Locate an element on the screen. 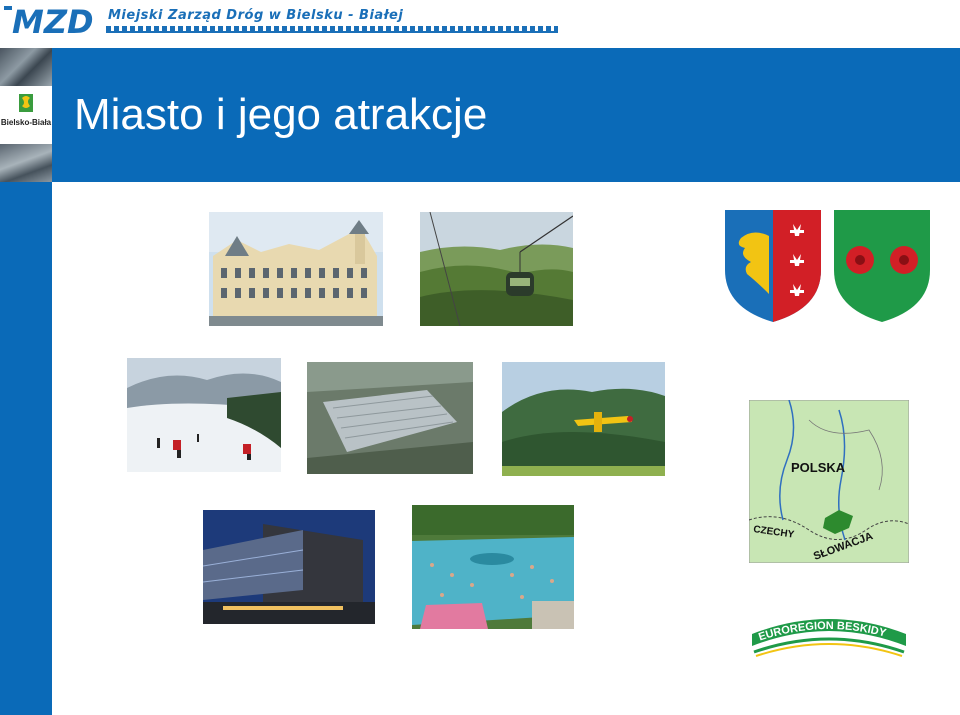  night-building-photo is located at coordinates (289, 567).